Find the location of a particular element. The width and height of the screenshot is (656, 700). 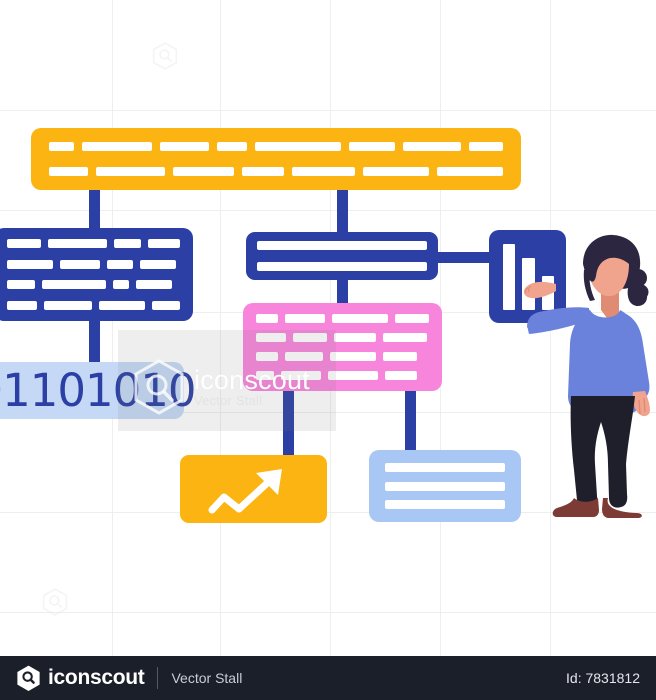

blue-data-card is located at coordinates (96, 274).